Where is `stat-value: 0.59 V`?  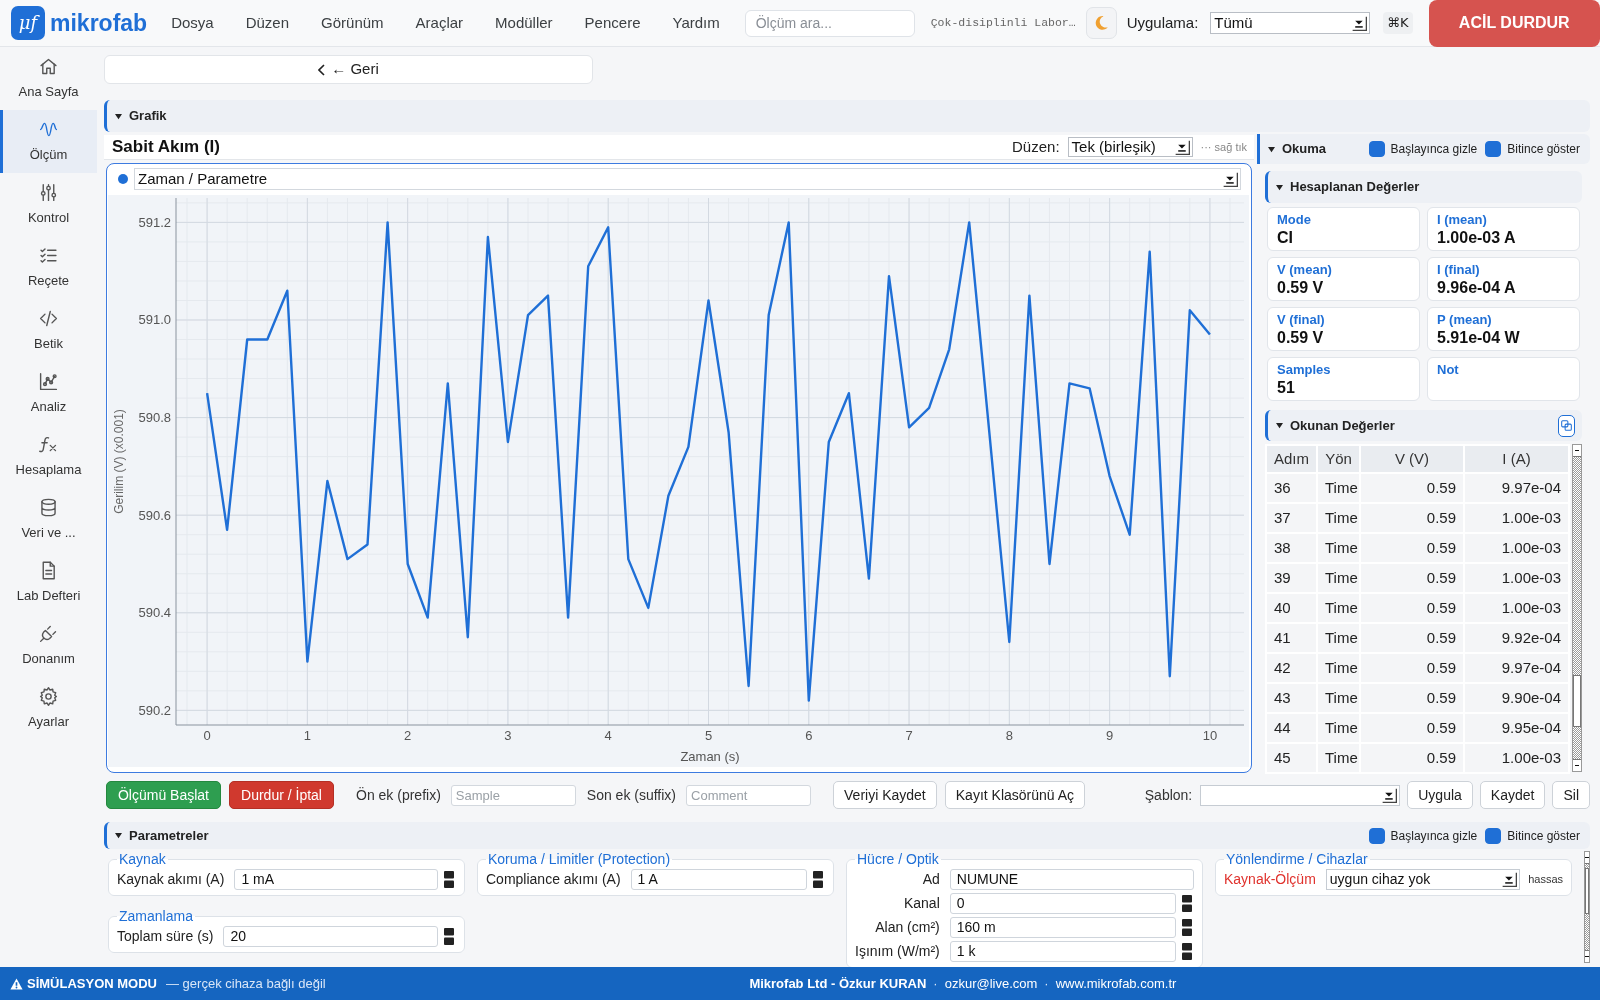 stat-value: 0.59 V is located at coordinates (1301, 288).